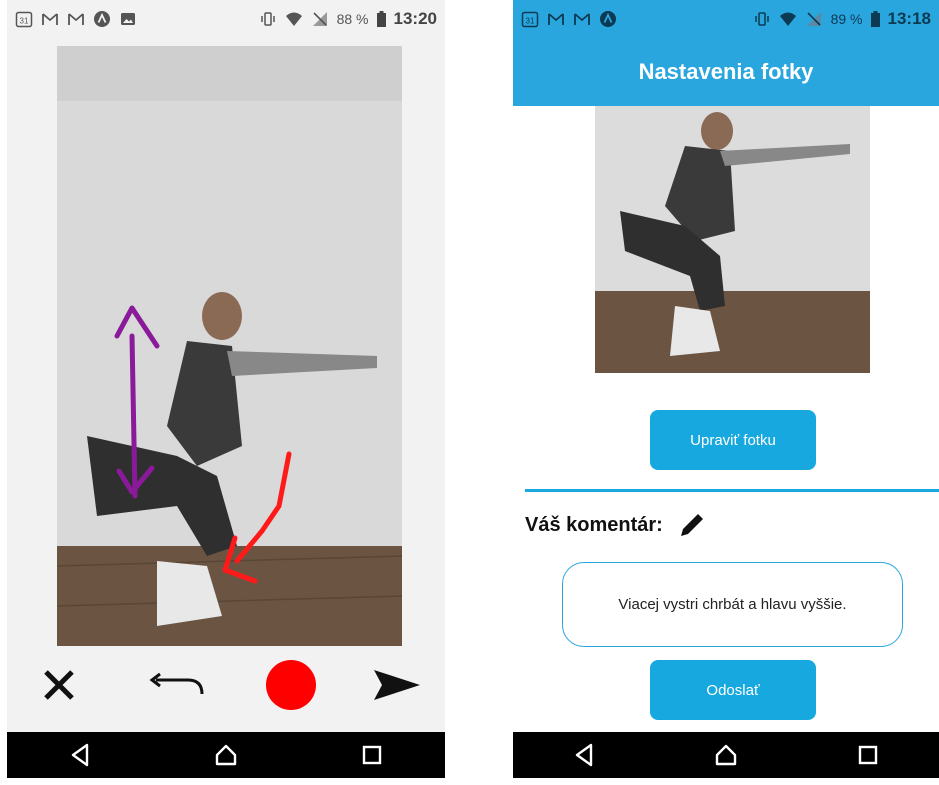 This screenshot has width=939, height=785. I want to click on system-icons: 88 % 13:20, so click(348, 19).